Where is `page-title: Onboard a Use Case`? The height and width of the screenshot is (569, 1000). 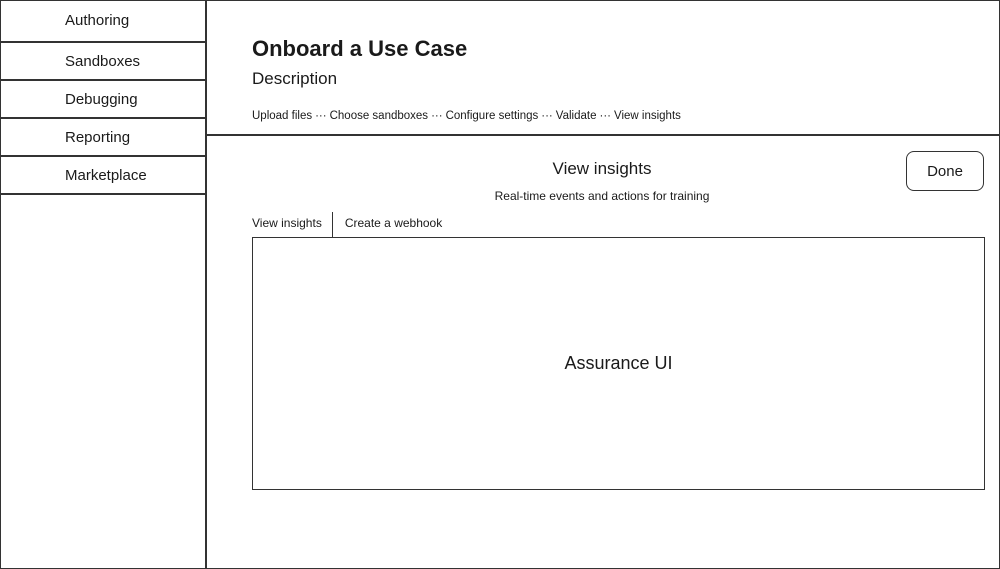
page-title: Onboard a Use Case is located at coordinates (360, 48).